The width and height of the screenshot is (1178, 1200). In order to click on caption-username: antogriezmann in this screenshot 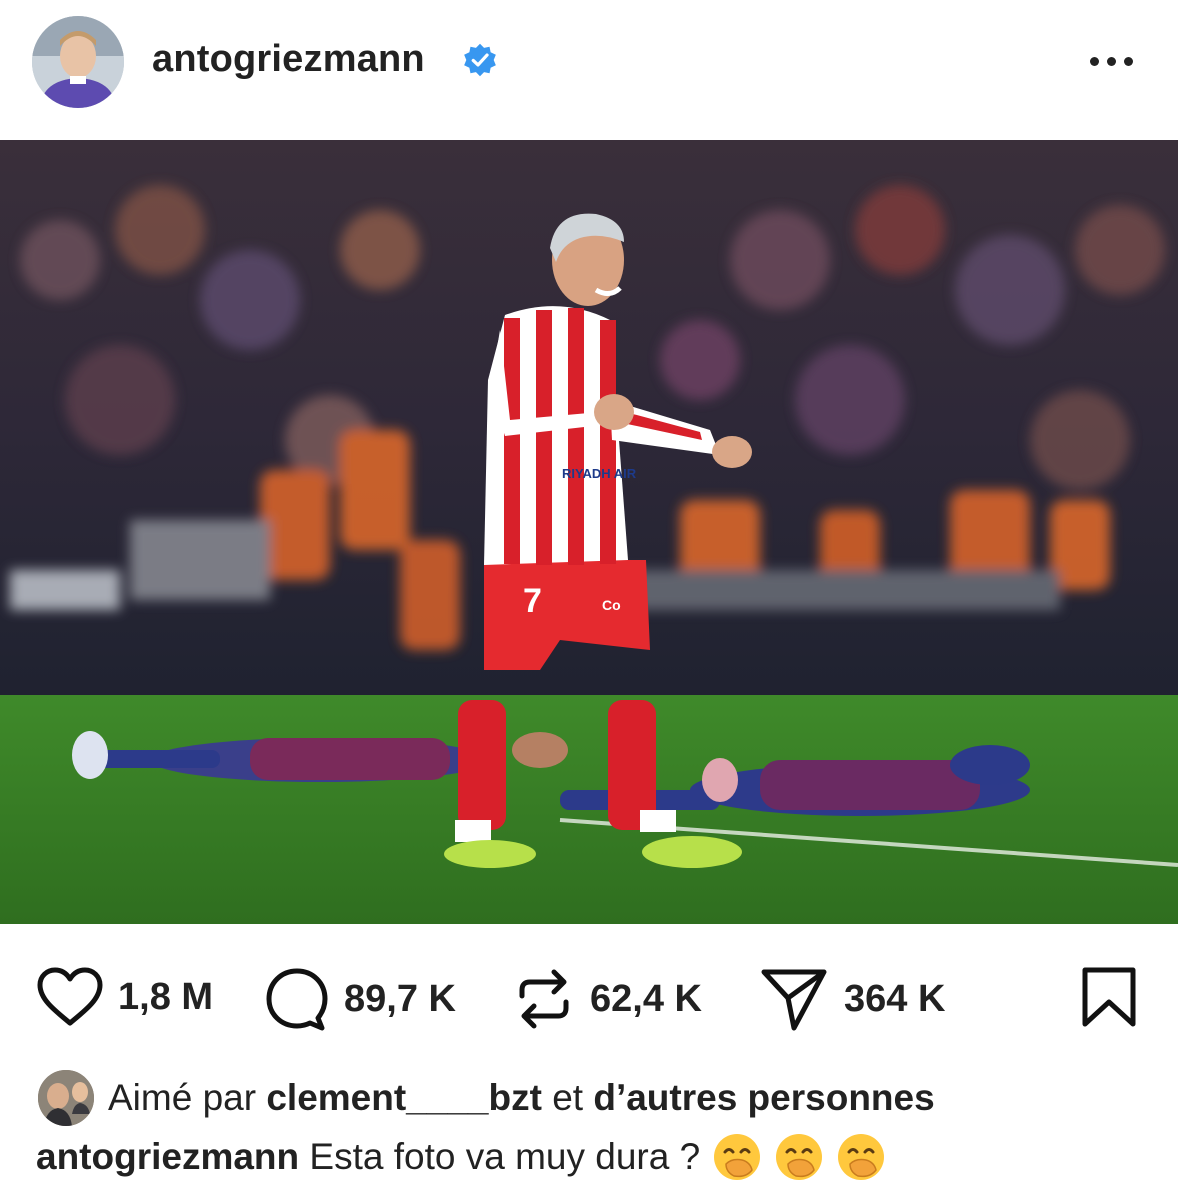, I will do `click(167, 1157)`.